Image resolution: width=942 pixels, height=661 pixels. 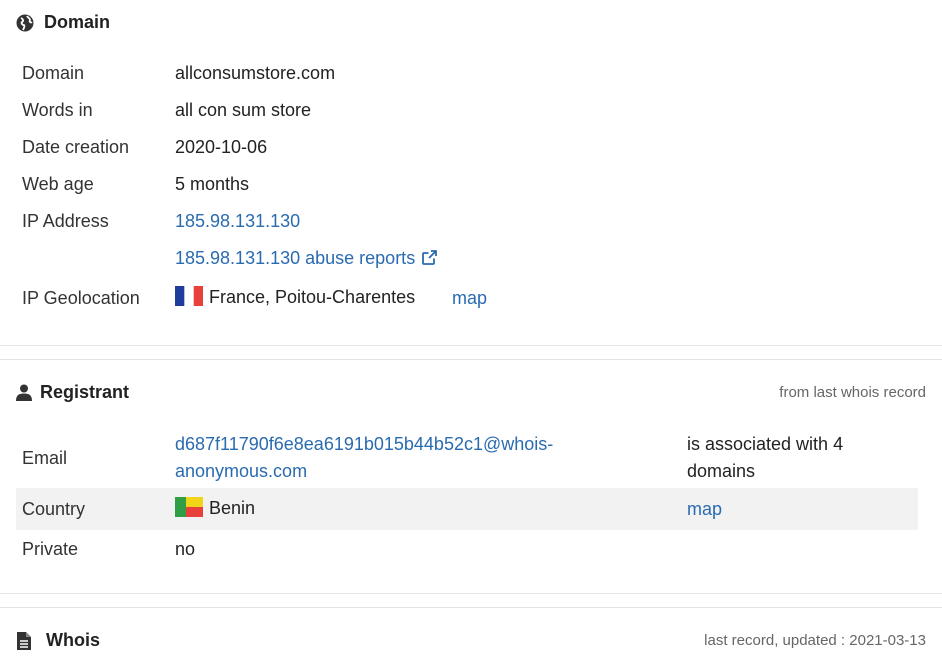 I want to click on abuse-reports-link: 185.98.131.130 abuse reports, so click(x=306, y=259).